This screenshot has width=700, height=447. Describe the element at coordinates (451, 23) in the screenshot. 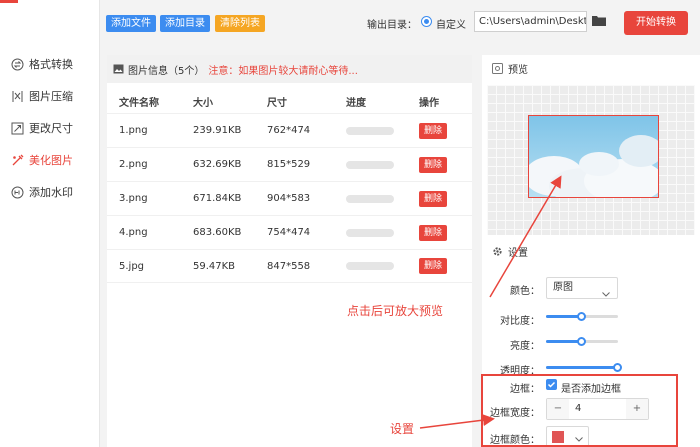

I see `custom-radio-label: 自定义` at that location.